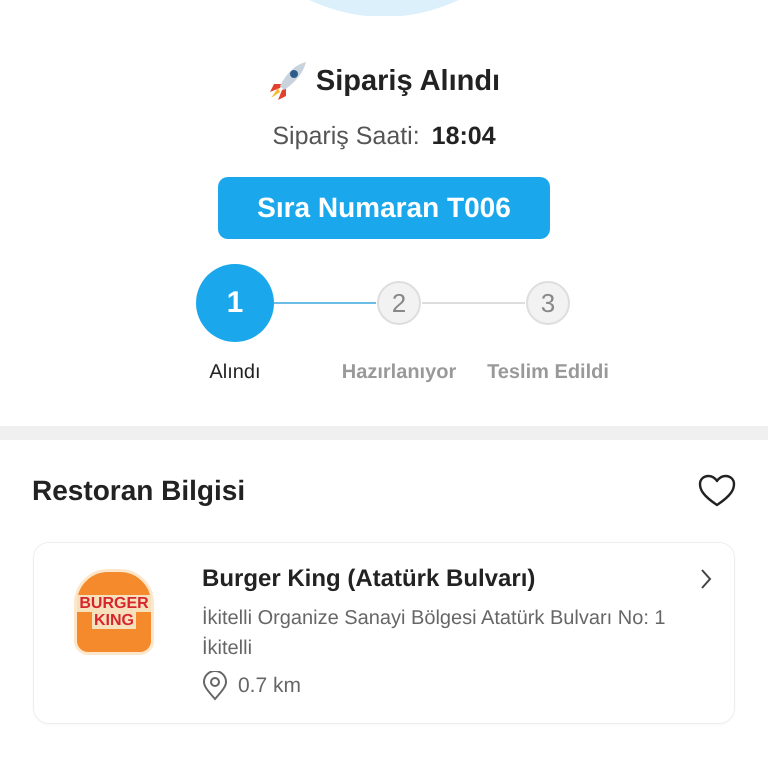 The image size is (768, 768). Describe the element at coordinates (139, 491) in the screenshot. I see `section-title: Restoran Bilgisi` at that location.